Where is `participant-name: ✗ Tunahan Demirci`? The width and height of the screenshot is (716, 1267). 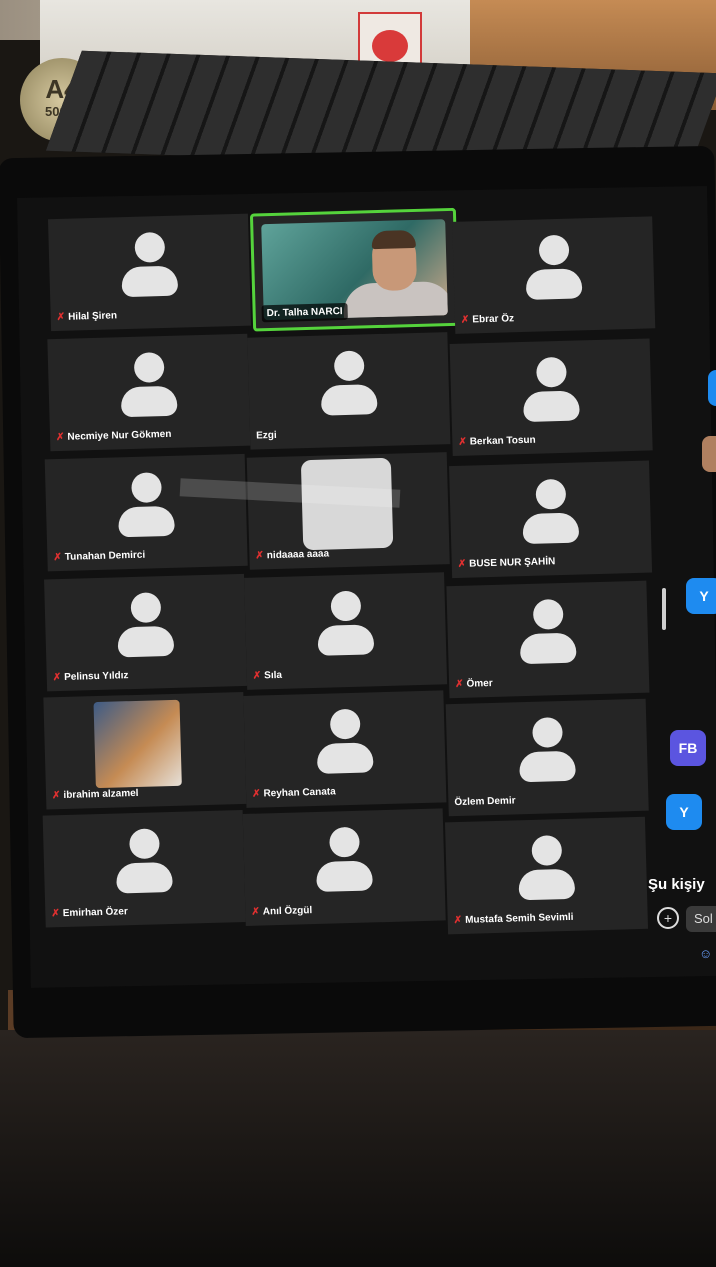 participant-name: ✗ Tunahan Demirci is located at coordinates (99, 556).